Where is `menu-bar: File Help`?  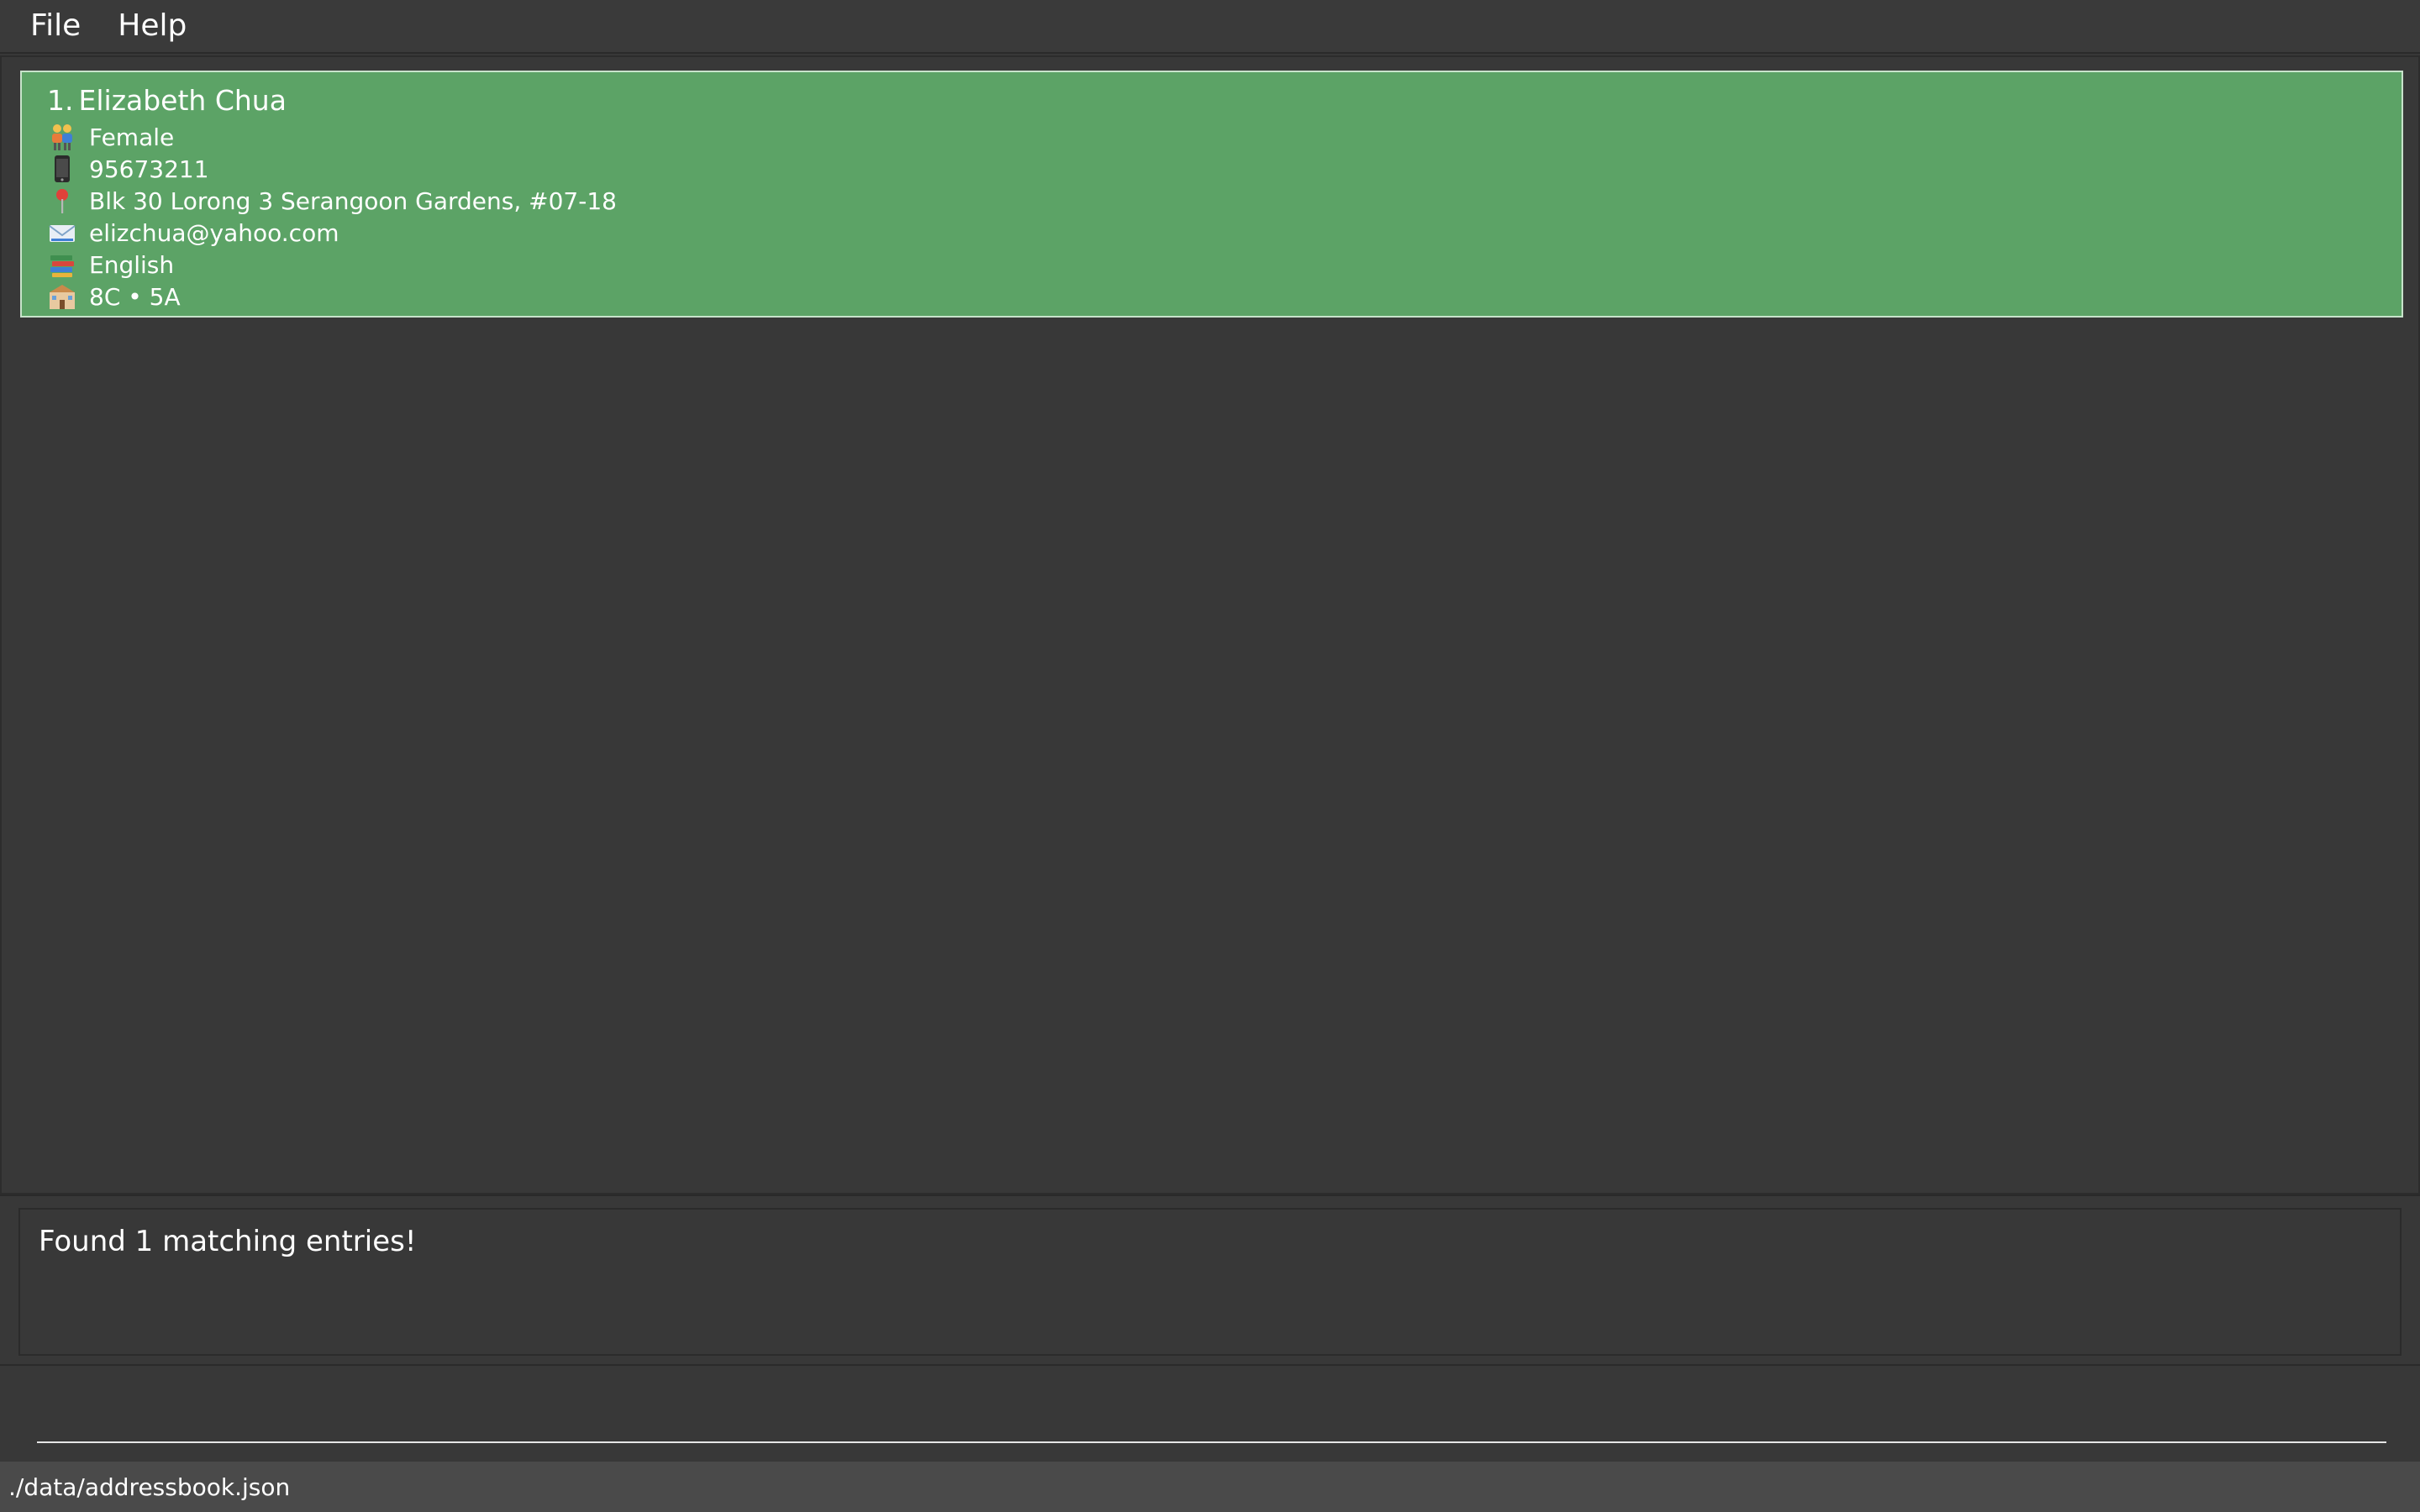 menu-bar: File Help is located at coordinates (1210, 27).